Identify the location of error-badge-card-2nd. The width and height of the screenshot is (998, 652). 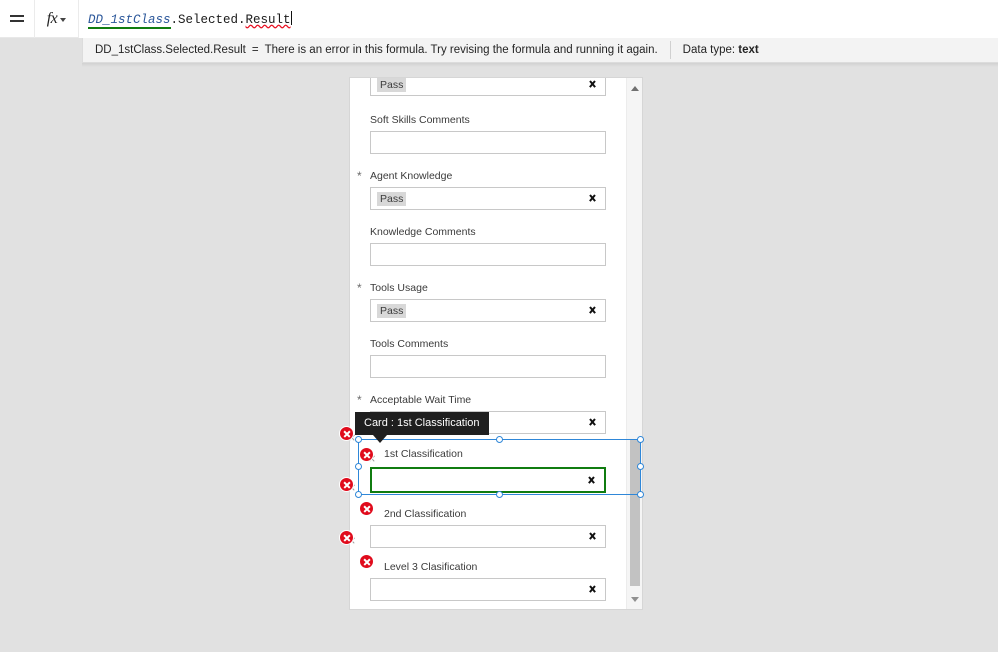
(346, 537).